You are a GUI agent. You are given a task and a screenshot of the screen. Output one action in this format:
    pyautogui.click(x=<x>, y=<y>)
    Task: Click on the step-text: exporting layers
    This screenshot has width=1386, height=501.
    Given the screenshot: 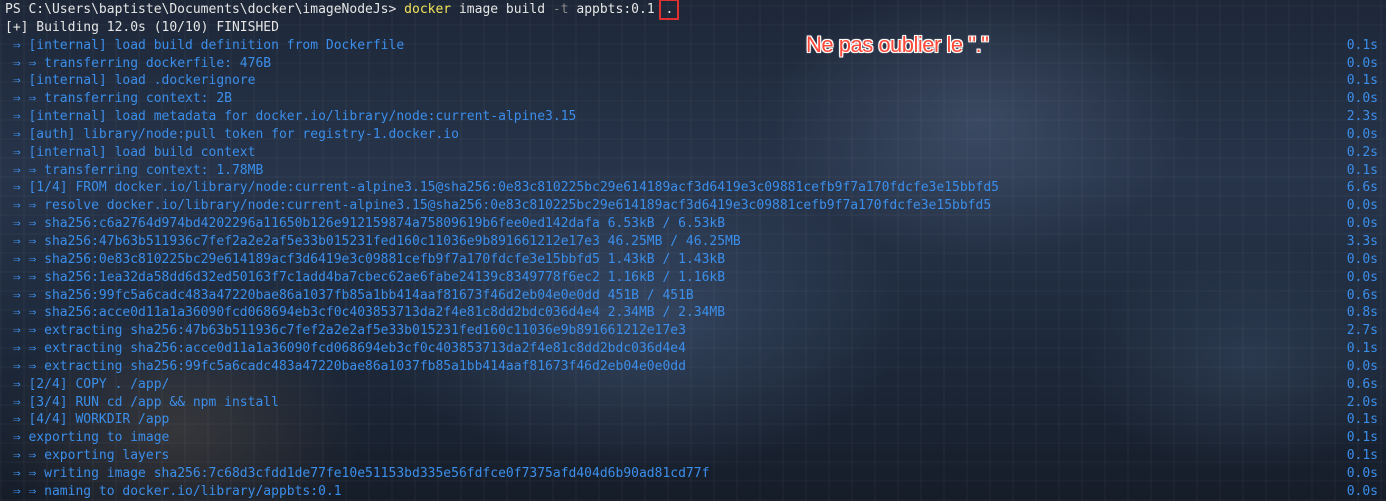 What is the action you would take?
    pyautogui.click(x=107, y=456)
    